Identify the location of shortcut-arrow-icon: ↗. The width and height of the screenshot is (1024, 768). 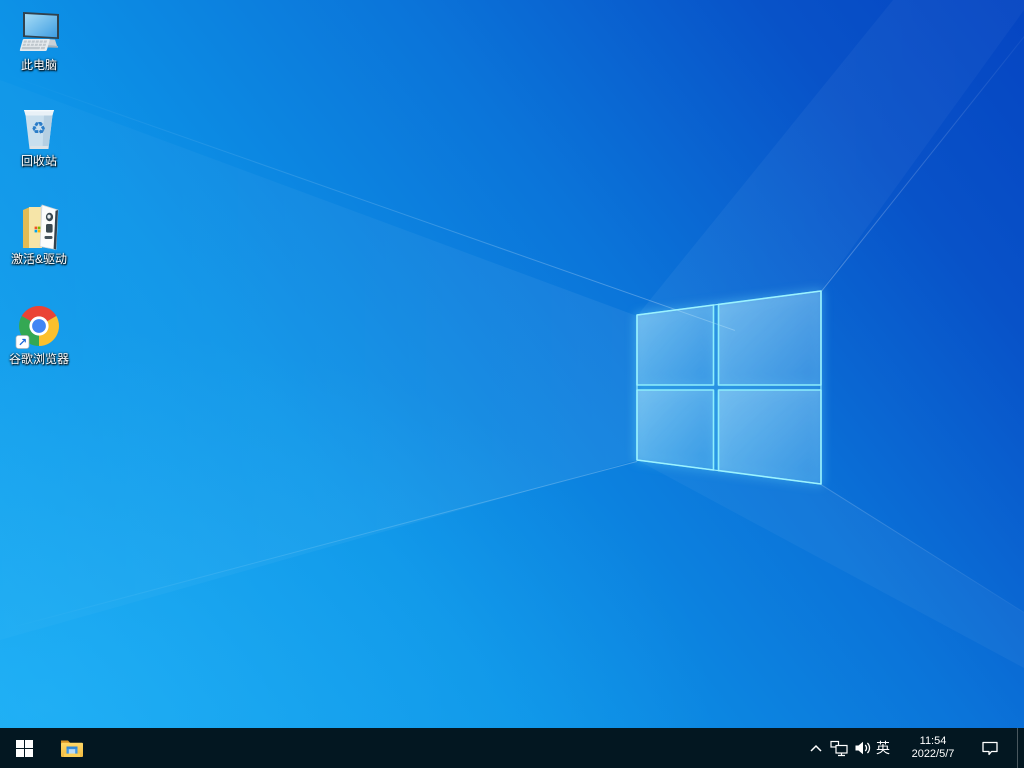
(22, 342).